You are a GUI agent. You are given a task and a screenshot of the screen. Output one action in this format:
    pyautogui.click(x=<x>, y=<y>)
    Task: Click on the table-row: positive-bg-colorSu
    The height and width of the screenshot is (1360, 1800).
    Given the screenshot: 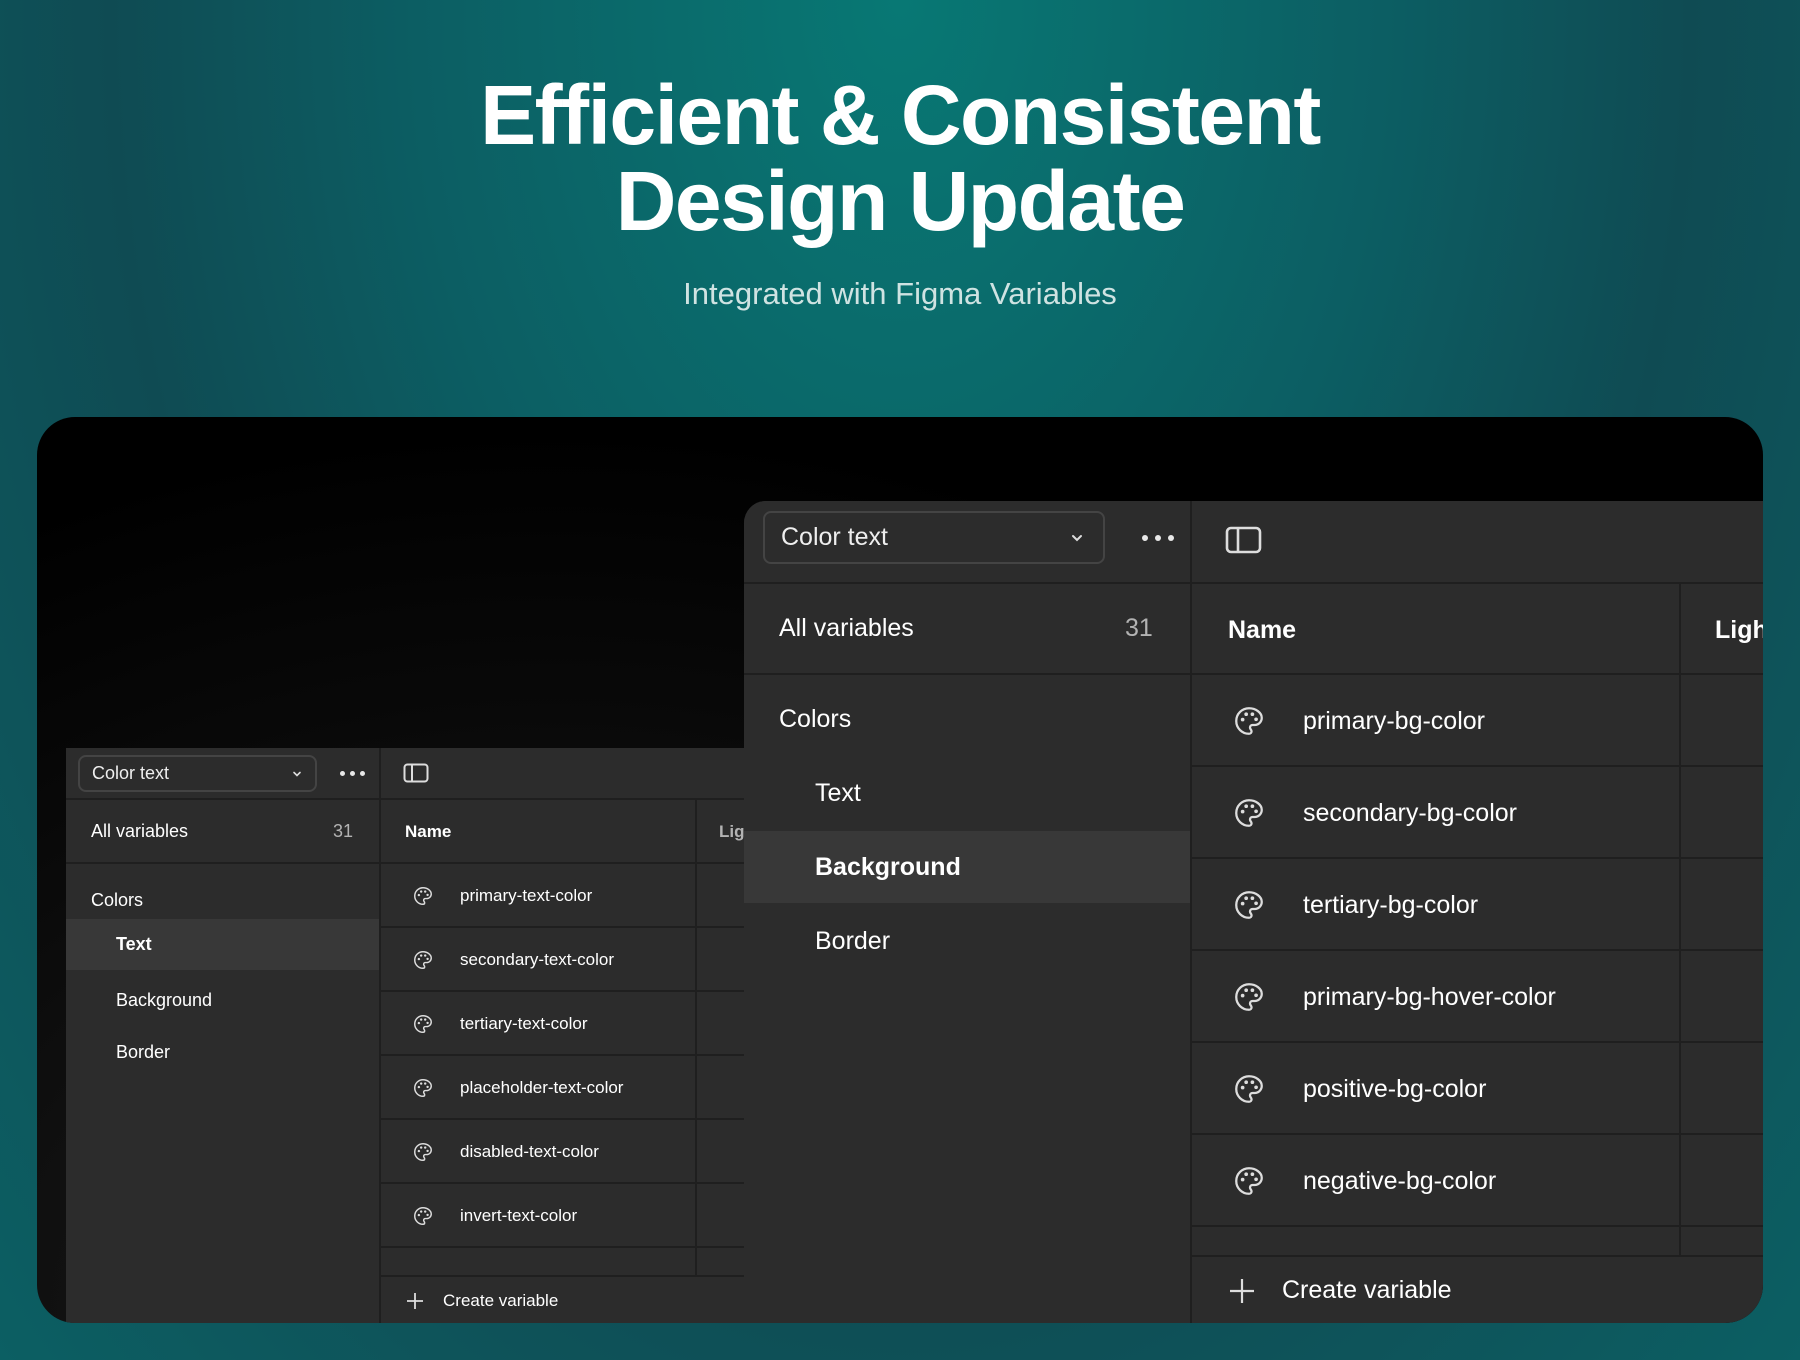 What is the action you would take?
    pyautogui.click(x=1477, y=1089)
    